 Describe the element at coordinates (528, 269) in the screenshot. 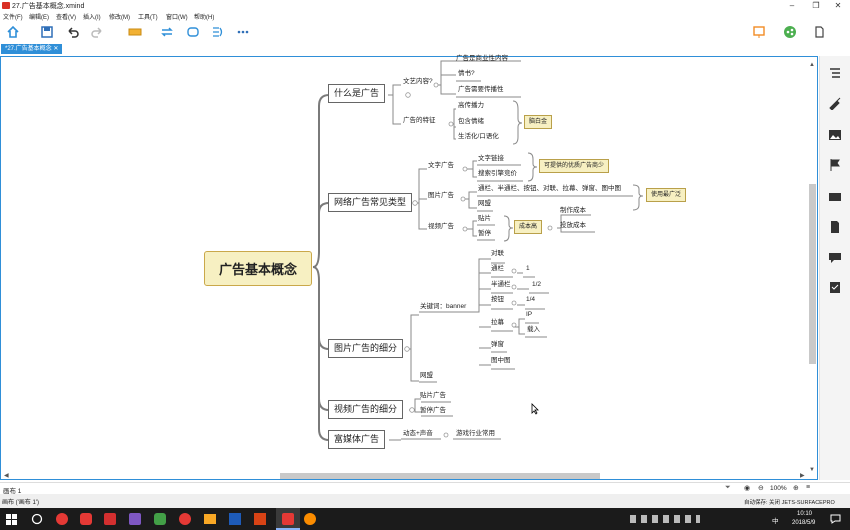

I see `topic-banner-tonglan-value: 1` at that location.